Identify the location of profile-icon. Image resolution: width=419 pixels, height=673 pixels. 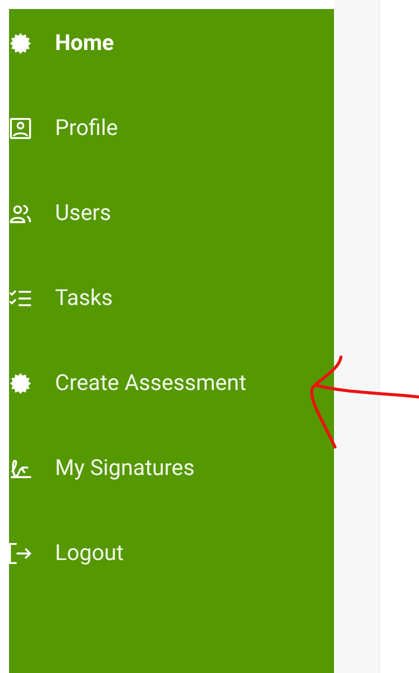
(20, 128).